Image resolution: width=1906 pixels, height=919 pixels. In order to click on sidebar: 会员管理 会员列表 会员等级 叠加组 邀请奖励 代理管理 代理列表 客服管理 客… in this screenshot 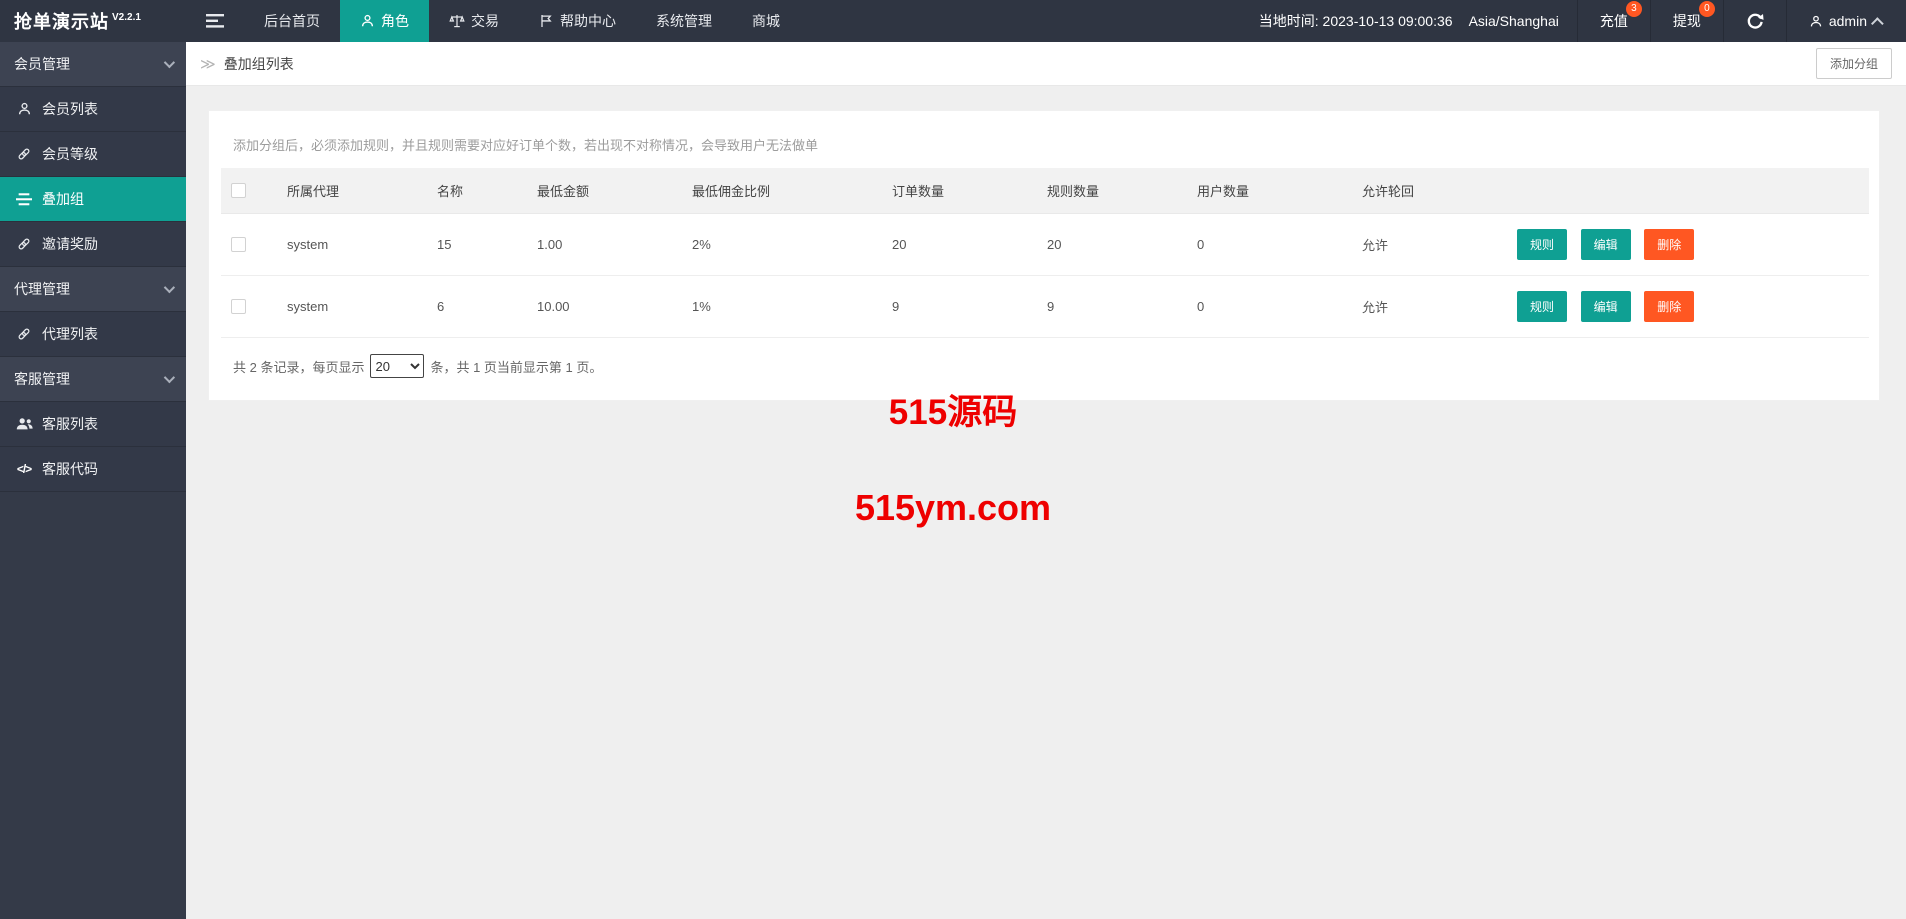, I will do `click(93, 480)`.